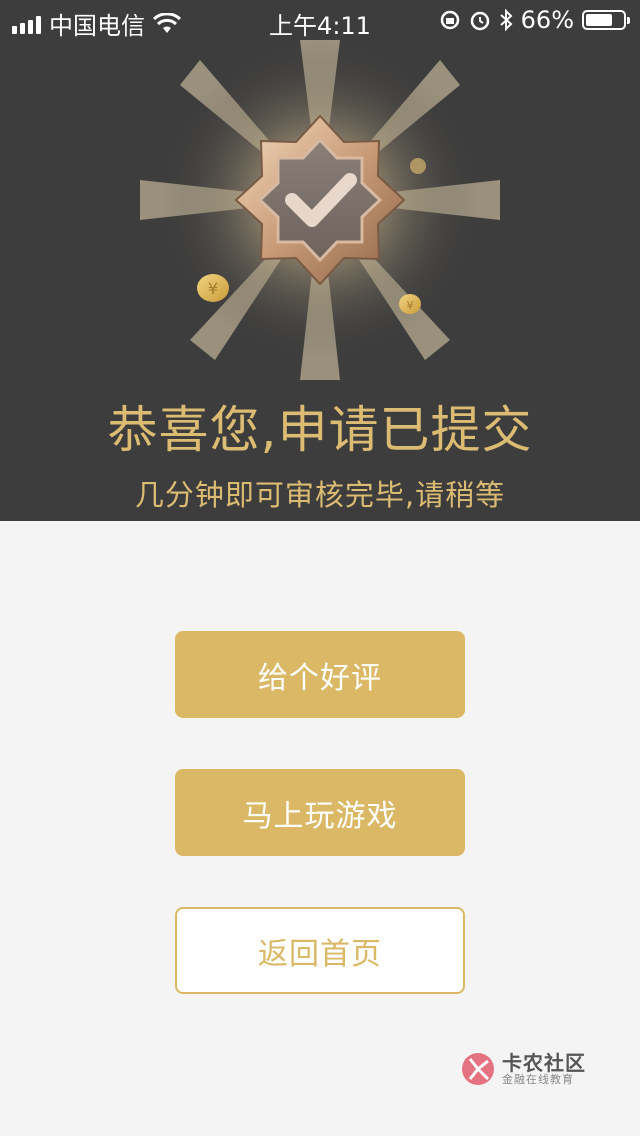  I want to click on back-home-button: 返回首页, so click(320, 950).